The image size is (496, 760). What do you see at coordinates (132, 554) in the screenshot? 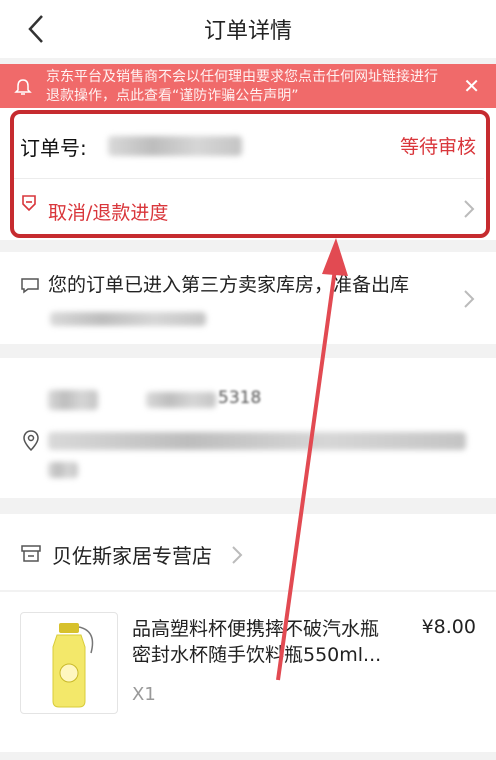
I see `shop-name: 贝佐斯家居专营店` at bounding box center [132, 554].